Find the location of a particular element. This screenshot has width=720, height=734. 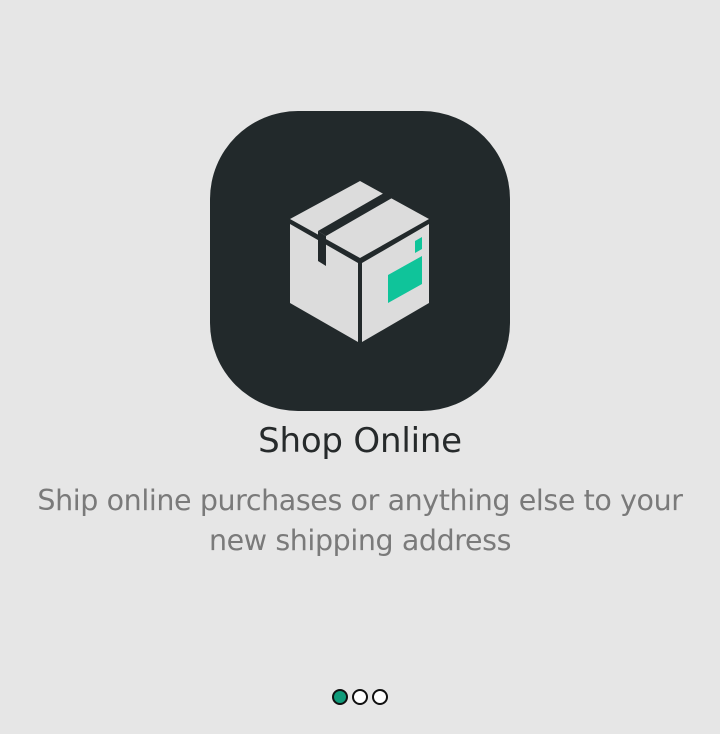

package-box-icon is located at coordinates (359, 261).